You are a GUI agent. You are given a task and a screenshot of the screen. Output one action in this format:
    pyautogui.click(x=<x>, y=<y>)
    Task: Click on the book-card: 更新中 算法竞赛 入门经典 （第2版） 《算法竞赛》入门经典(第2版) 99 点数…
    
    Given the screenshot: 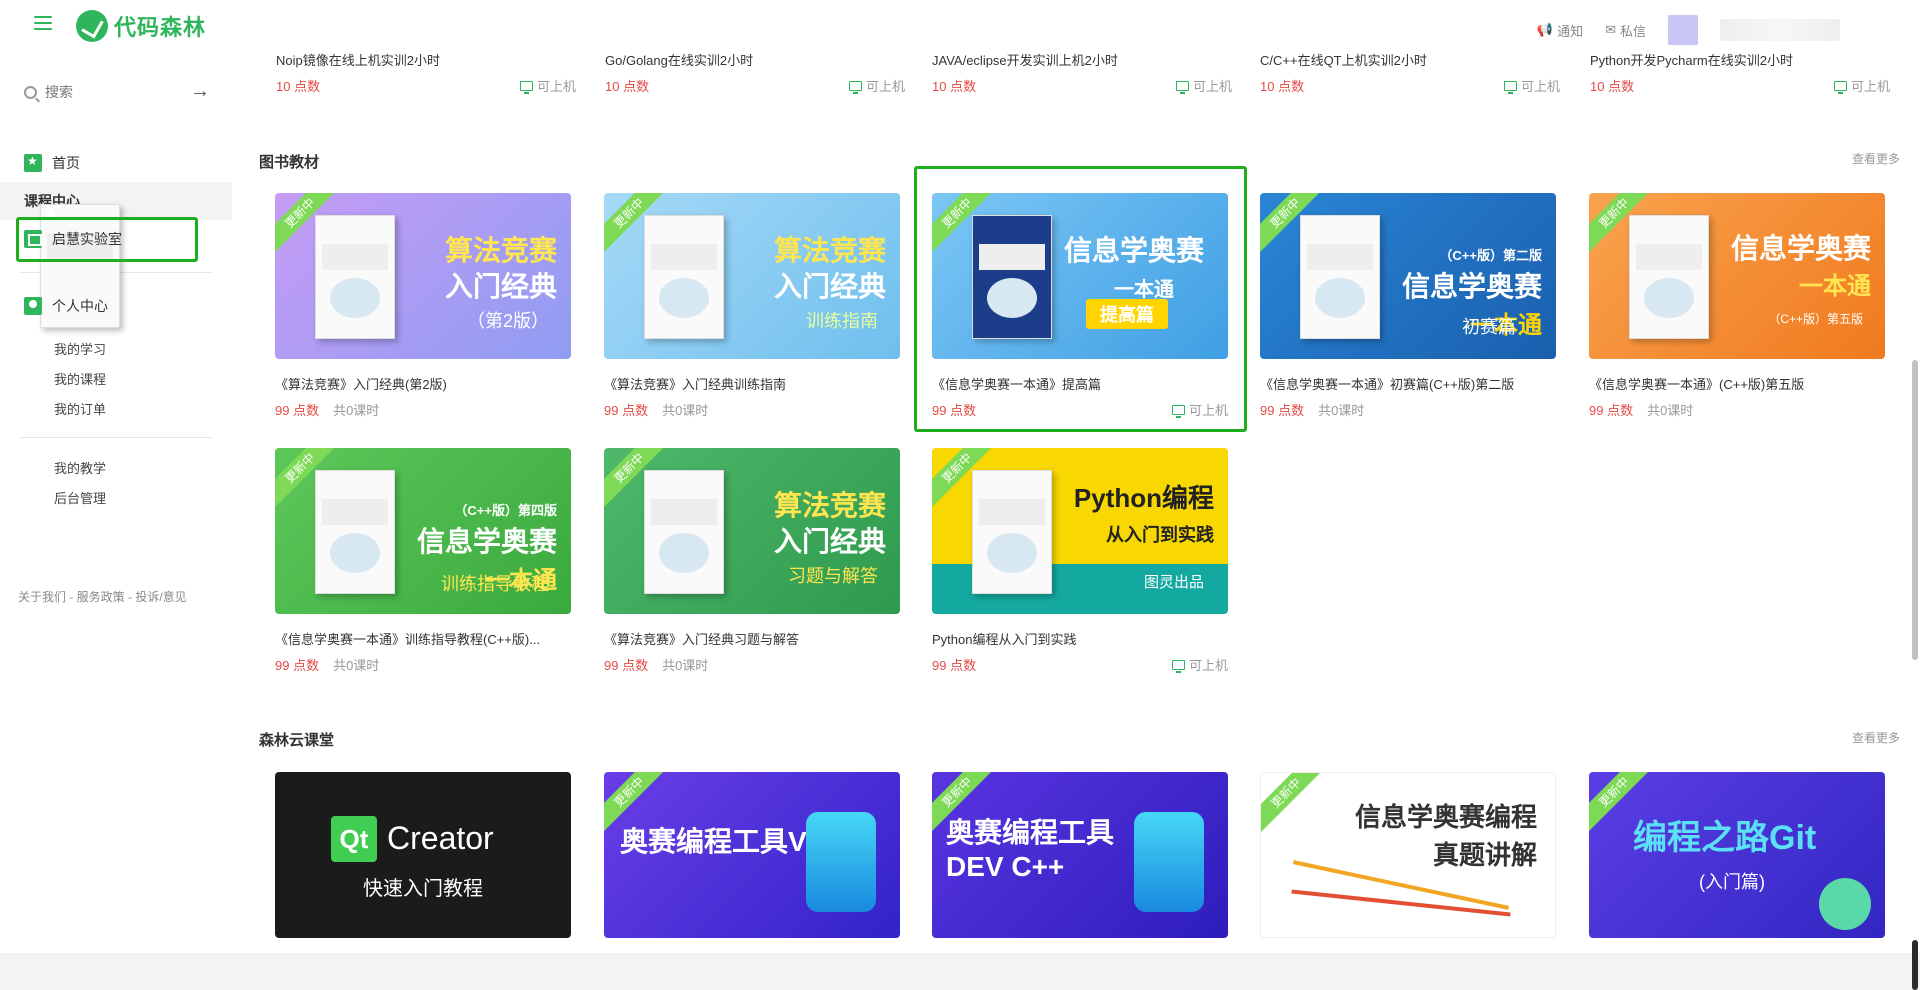 What is the action you would take?
    pyautogui.click(x=423, y=306)
    